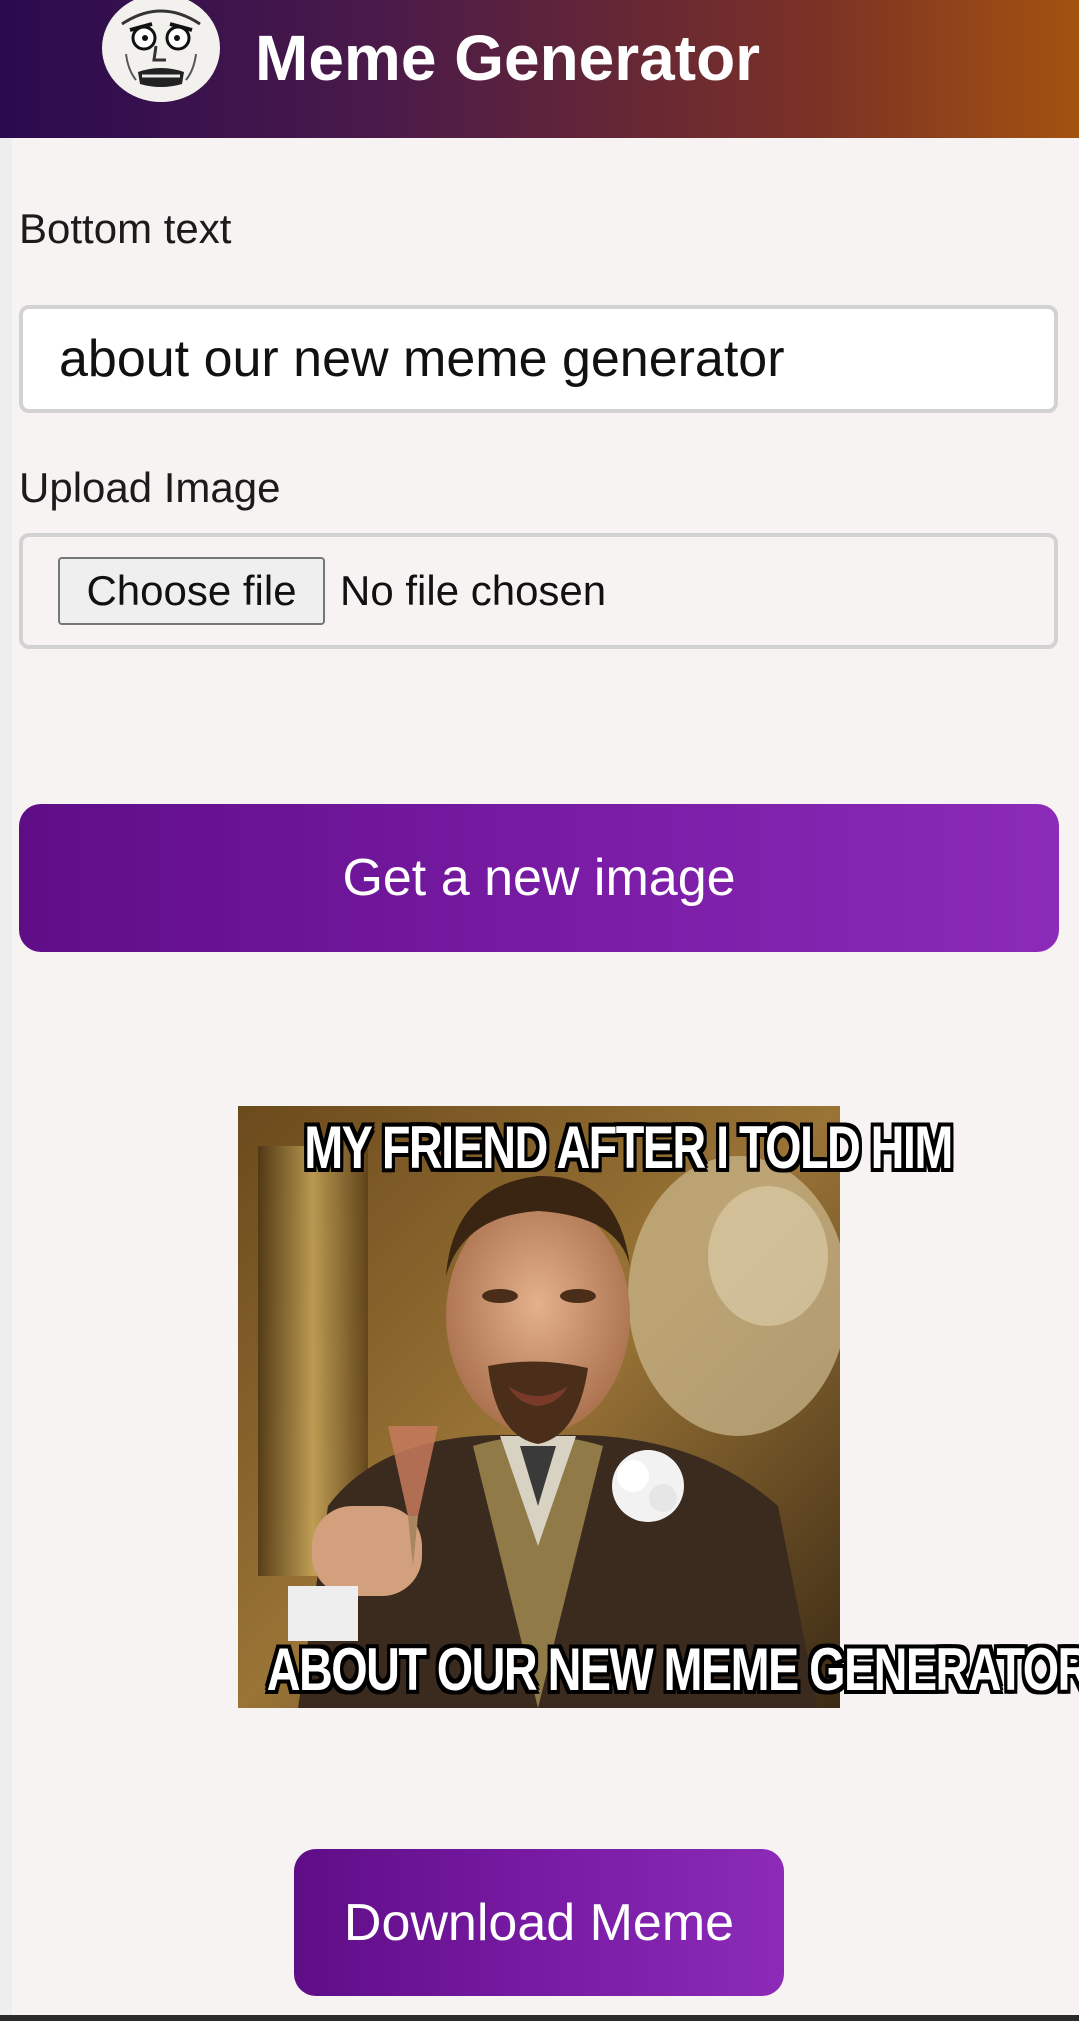  What do you see at coordinates (191, 591) in the screenshot?
I see `choose-file-button: Choose file` at bounding box center [191, 591].